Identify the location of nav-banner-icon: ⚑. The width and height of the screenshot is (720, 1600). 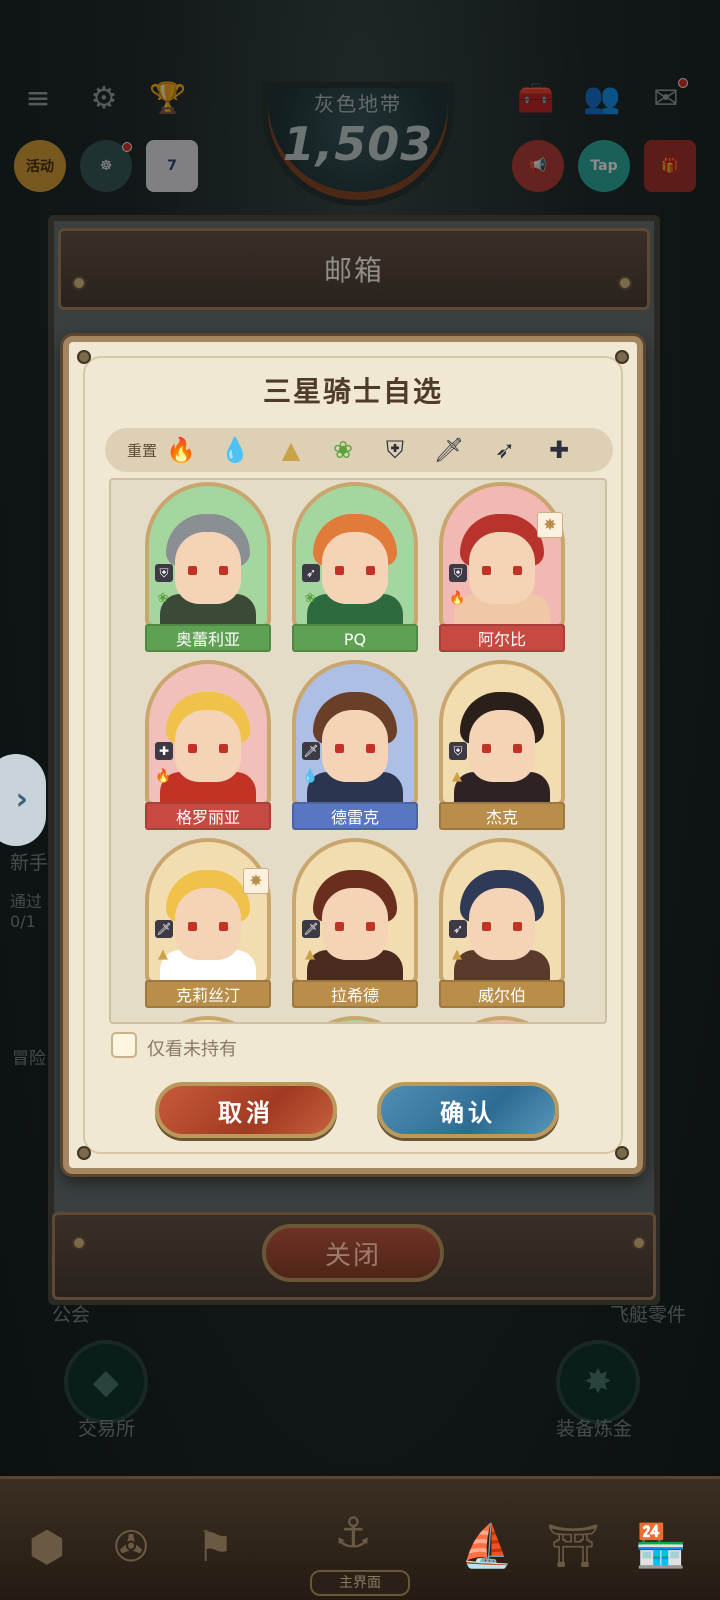
(215, 1546).